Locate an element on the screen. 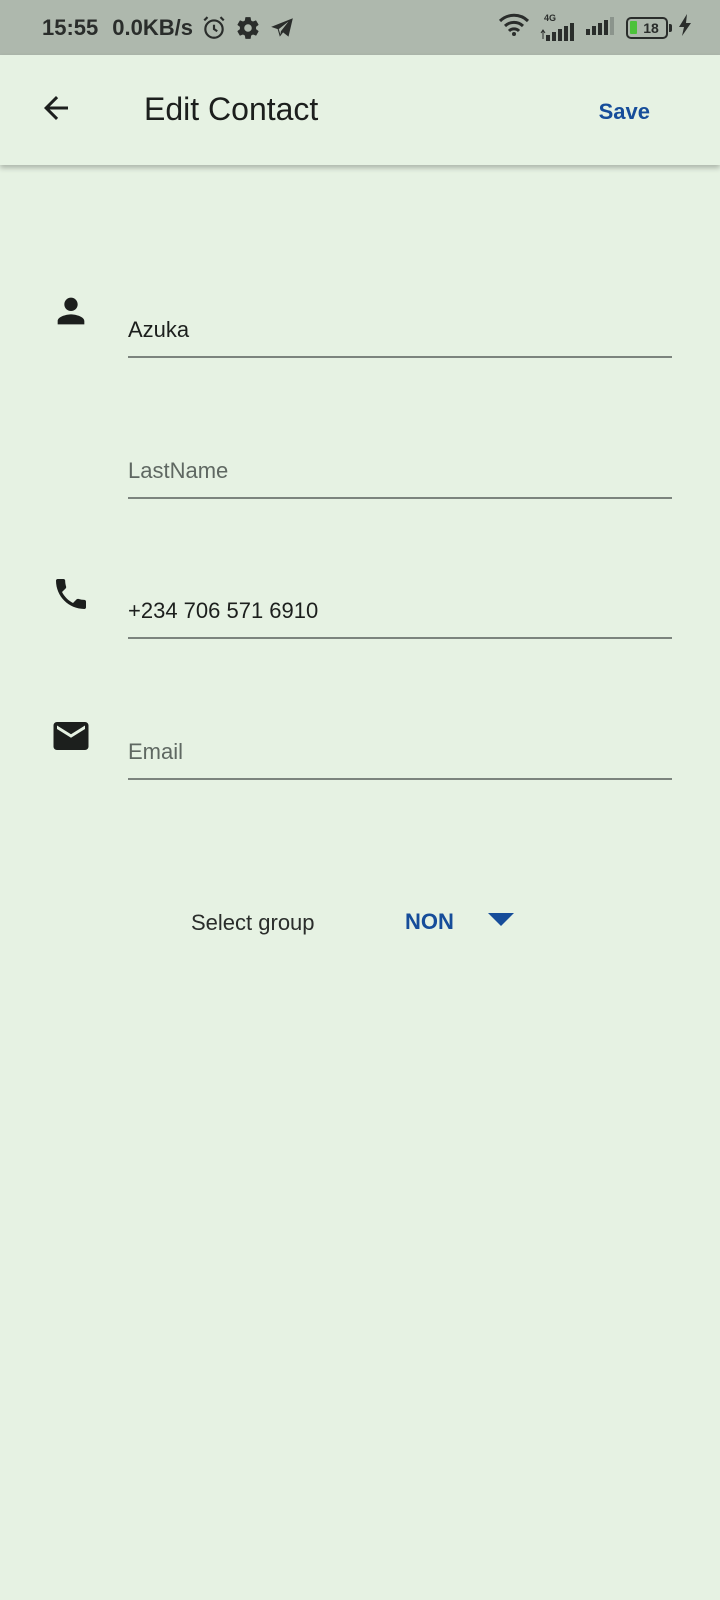 The height and width of the screenshot is (1600, 720). select-group-label: Select group is located at coordinates (253, 922).